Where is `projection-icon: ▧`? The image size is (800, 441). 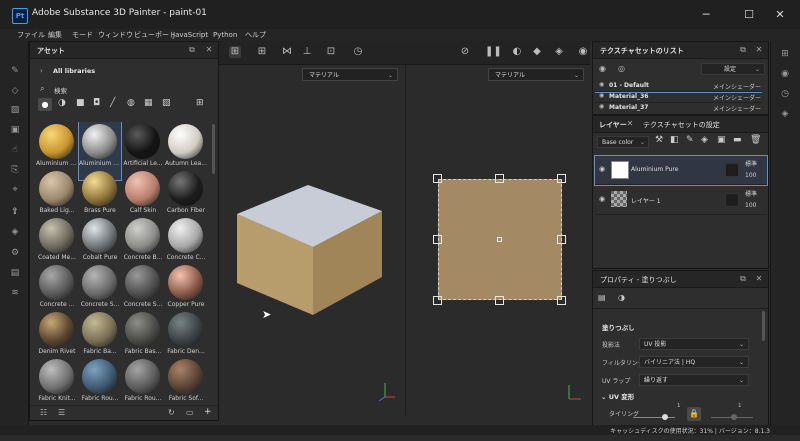 projection-icon: ▧ is located at coordinates (15, 110).